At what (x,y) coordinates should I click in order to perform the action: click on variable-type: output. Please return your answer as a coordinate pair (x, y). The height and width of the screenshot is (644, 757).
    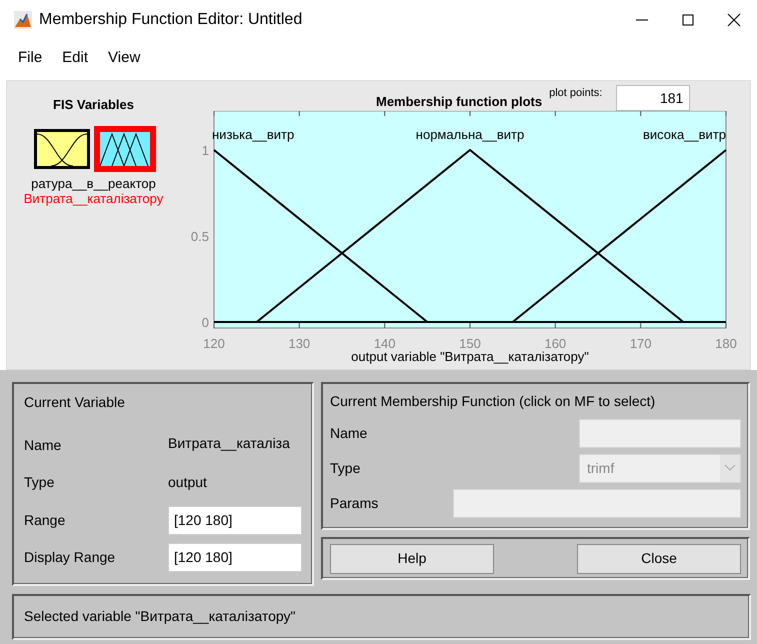
    Looking at the image, I should click on (187, 482).